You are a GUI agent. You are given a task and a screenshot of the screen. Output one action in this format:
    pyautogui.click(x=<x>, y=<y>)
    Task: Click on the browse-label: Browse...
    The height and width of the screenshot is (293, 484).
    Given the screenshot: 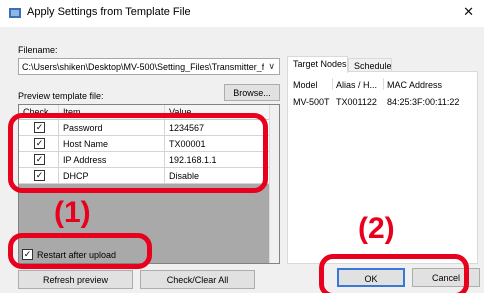 What is the action you would take?
    pyautogui.click(x=252, y=93)
    